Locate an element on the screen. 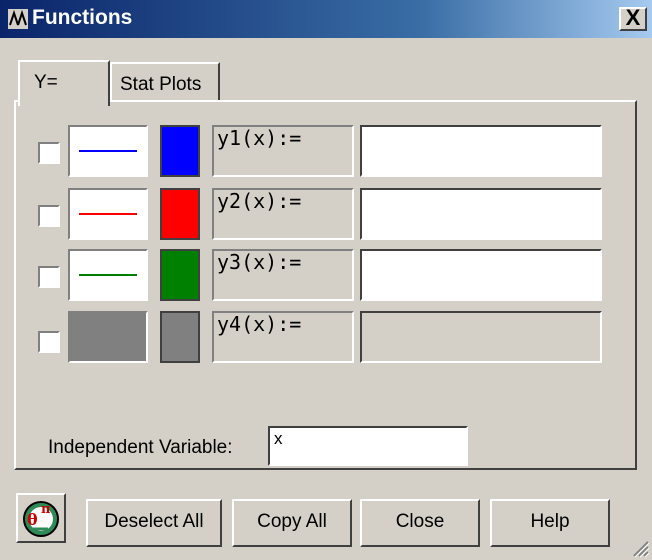  y2-line-sample is located at coordinates (108, 214).